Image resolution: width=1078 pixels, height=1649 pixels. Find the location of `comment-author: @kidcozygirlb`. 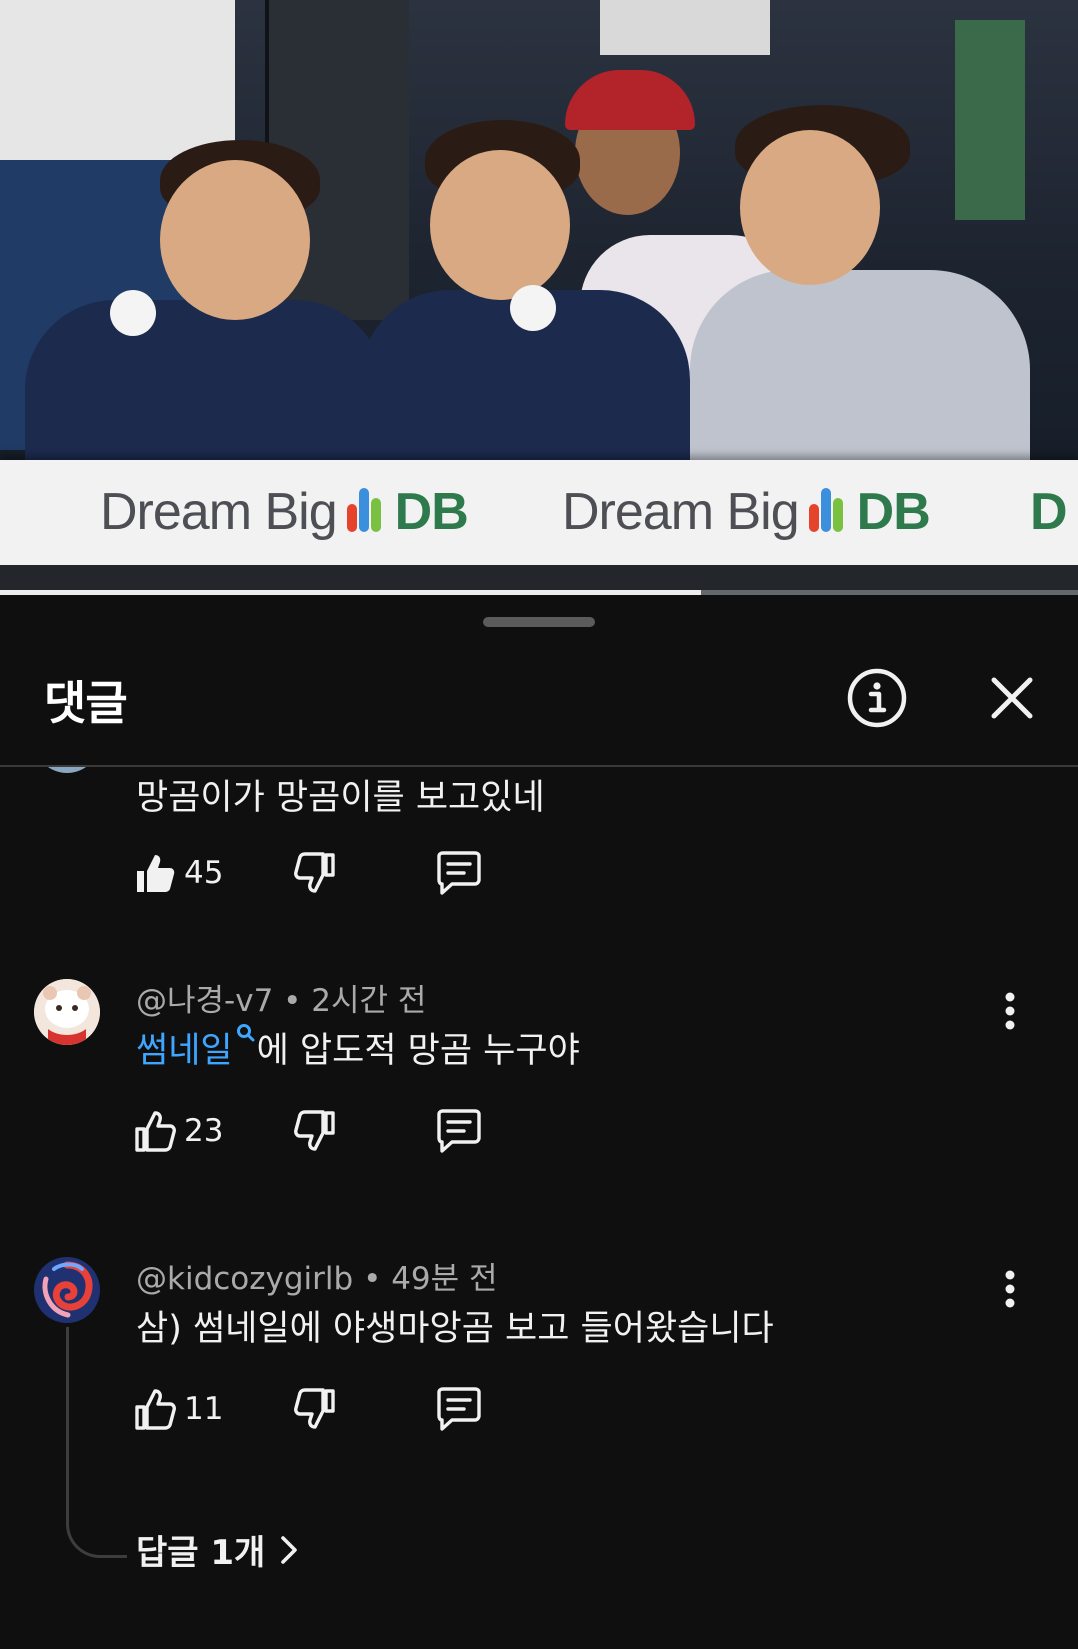

comment-author: @kidcozygirlb is located at coordinates (244, 1279).